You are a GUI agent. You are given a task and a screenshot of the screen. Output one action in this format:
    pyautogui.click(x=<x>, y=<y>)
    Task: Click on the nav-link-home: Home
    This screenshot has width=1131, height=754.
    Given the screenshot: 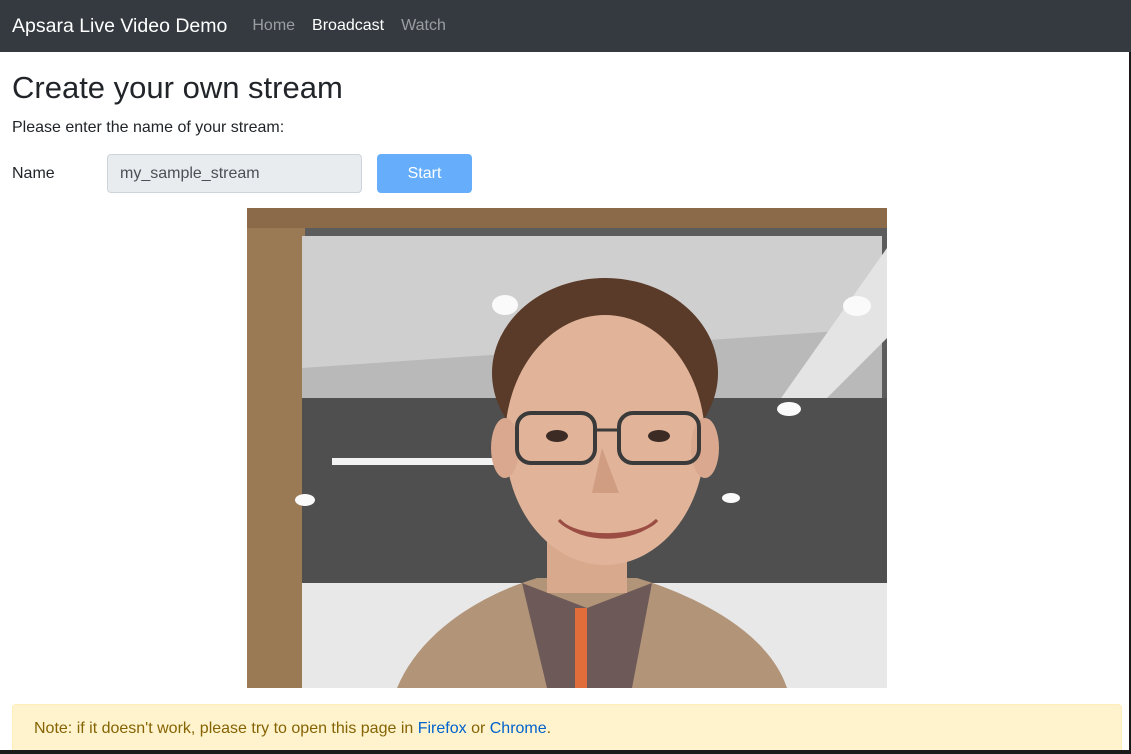 What is the action you would take?
    pyautogui.click(x=273, y=26)
    